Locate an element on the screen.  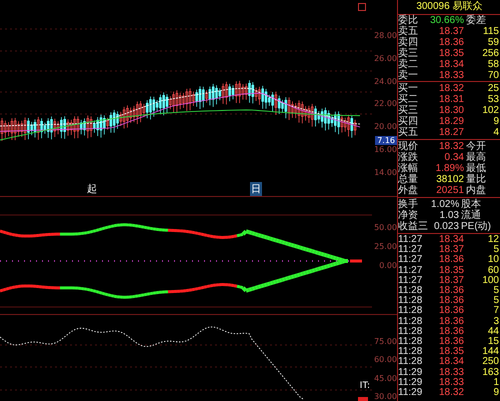
order-volume: 58 is located at coordinates (492, 64).